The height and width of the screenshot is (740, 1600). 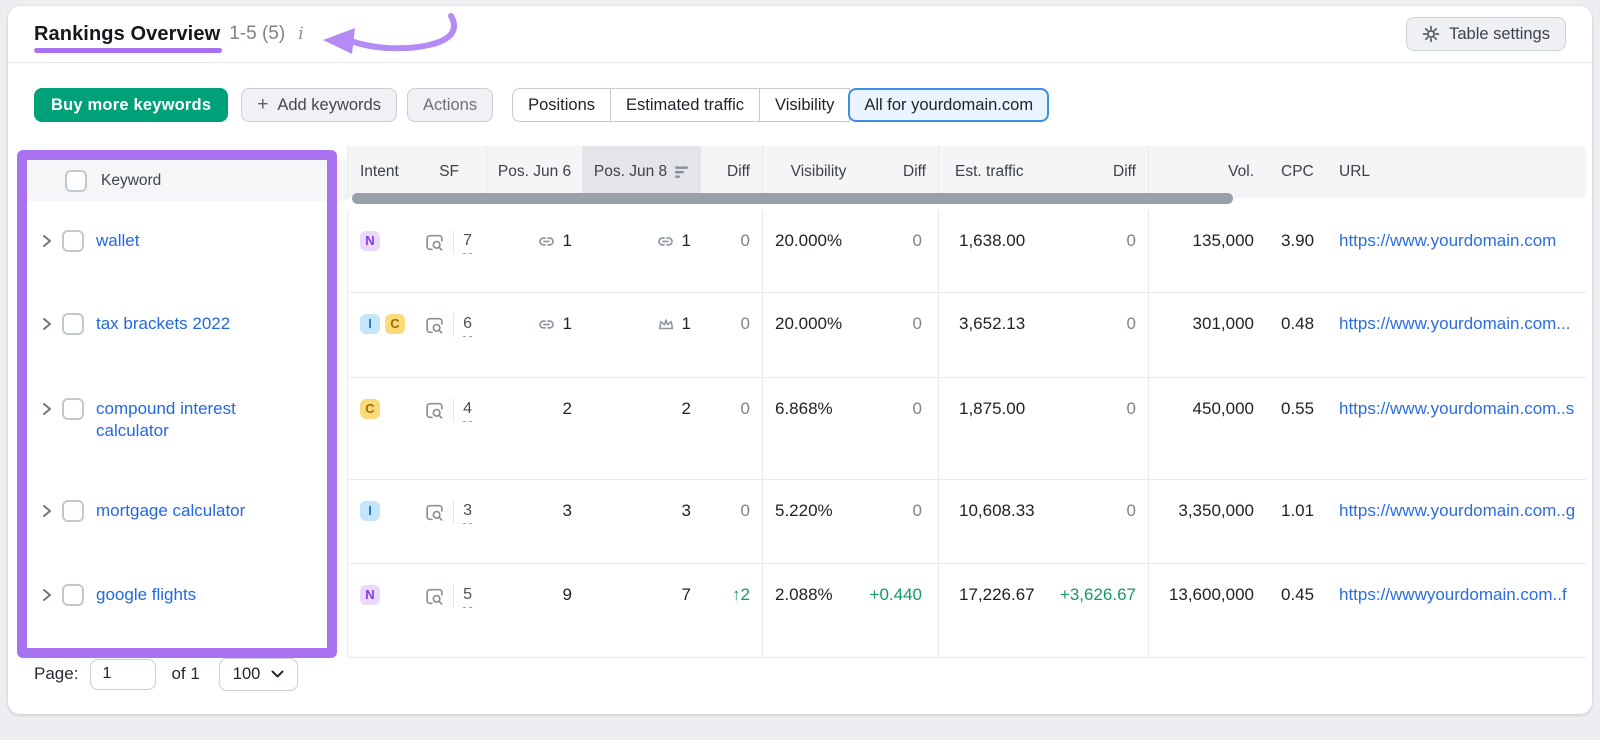 I want to click on page-size-value: 100, so click(x=246, y=673).